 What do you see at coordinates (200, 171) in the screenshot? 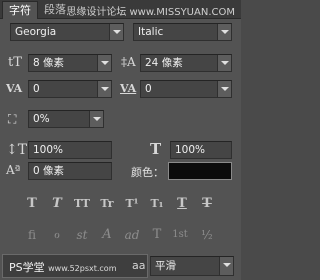
I see `text-color-swatch` at bounding box center [200, 171].